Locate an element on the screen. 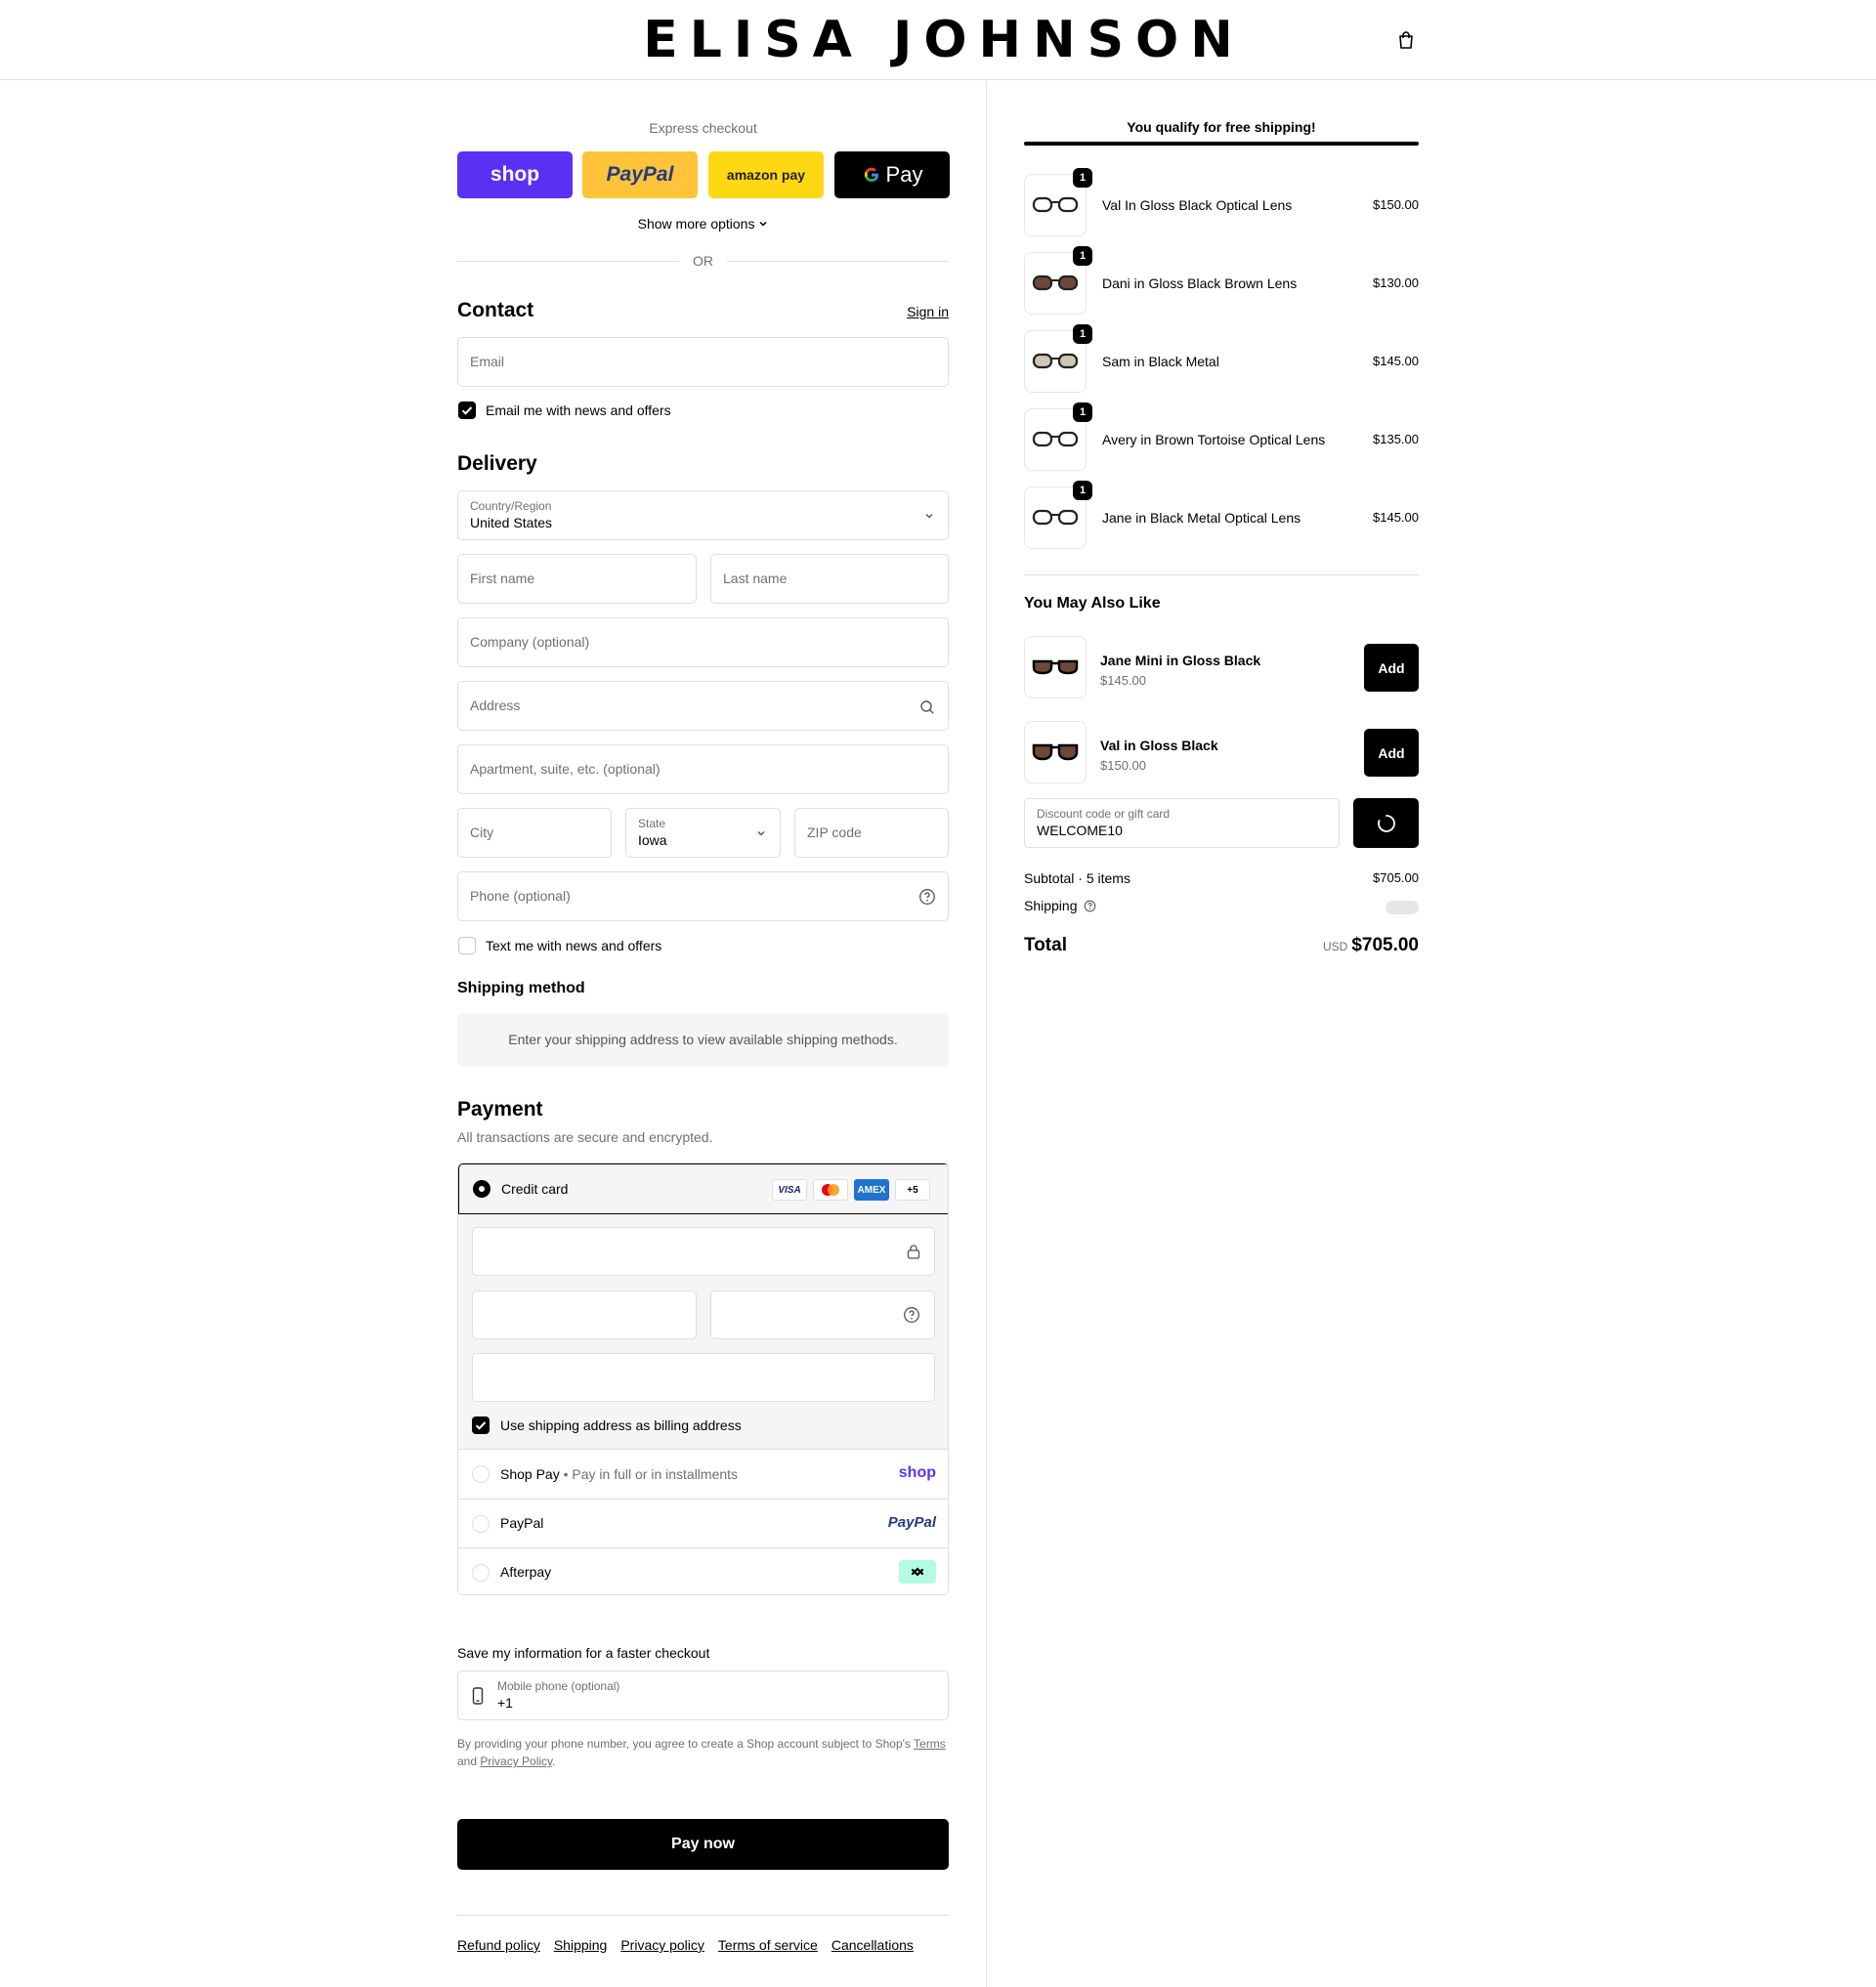 The image size is (1876, 1987). upsell-item: Jane Mini in Gloss Black $145.00 Add is located at coordinates (1221, 668).